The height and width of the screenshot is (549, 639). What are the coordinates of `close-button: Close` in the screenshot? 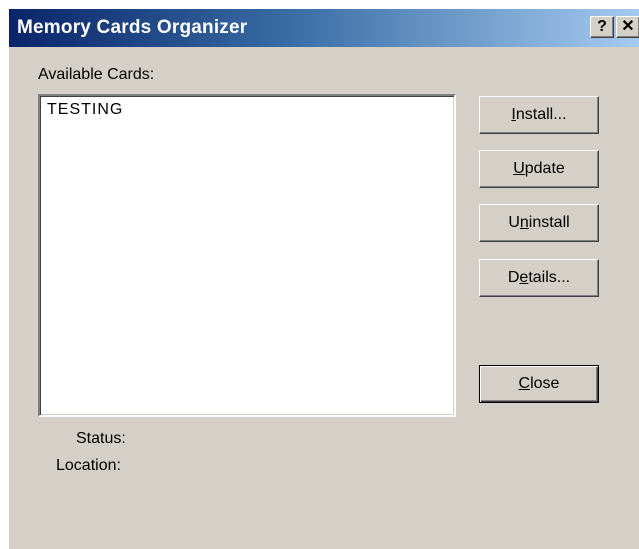 It's located at (539, 384).